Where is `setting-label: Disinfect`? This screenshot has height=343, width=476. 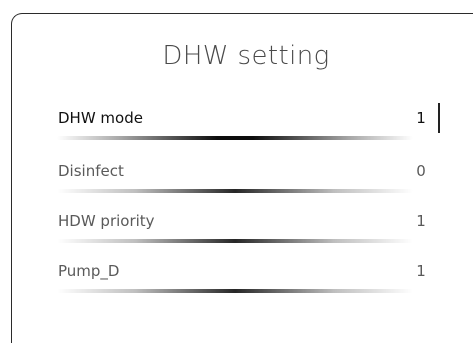 setting-label: Disinfect is located at coordinates (91, 171).